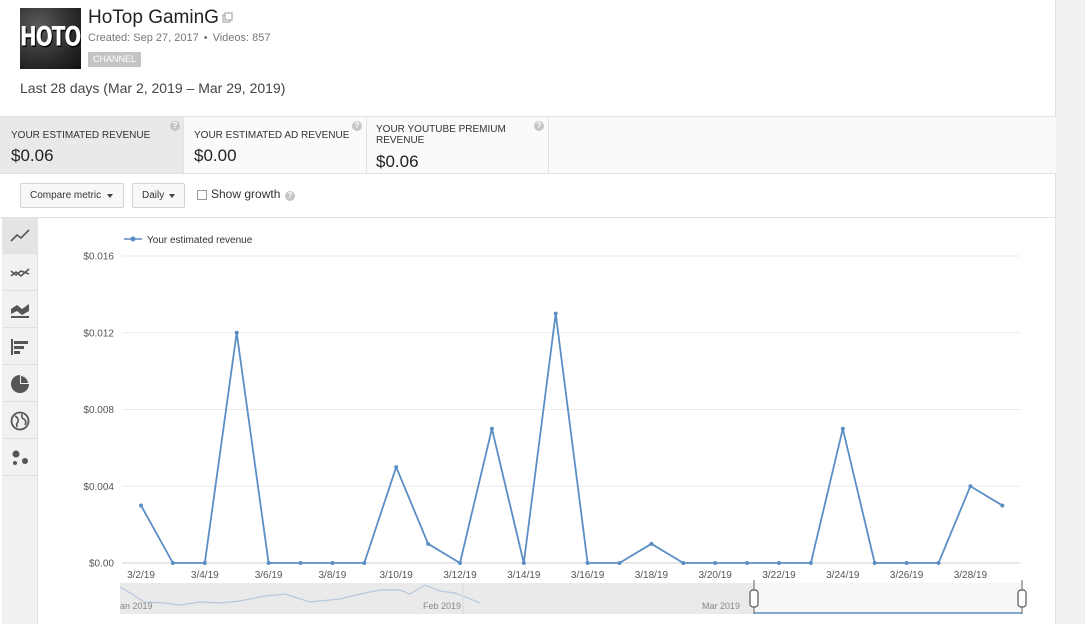  I want to click on x-tick-label: 3/28/19, so click(971, 575).